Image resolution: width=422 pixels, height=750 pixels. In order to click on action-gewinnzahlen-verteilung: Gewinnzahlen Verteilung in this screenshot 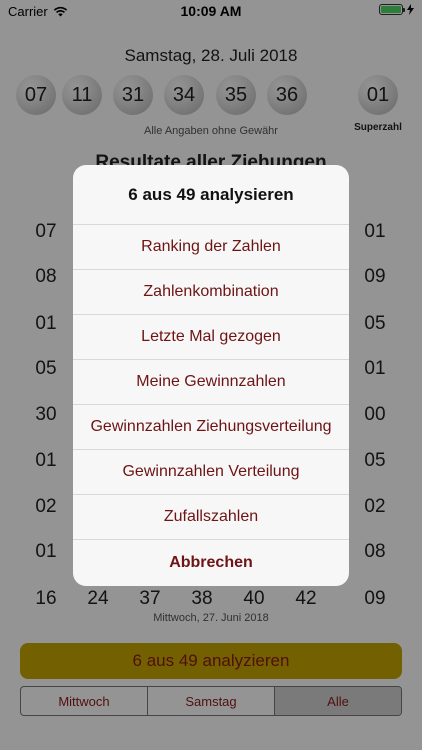, I will do `click(211, 472)`.